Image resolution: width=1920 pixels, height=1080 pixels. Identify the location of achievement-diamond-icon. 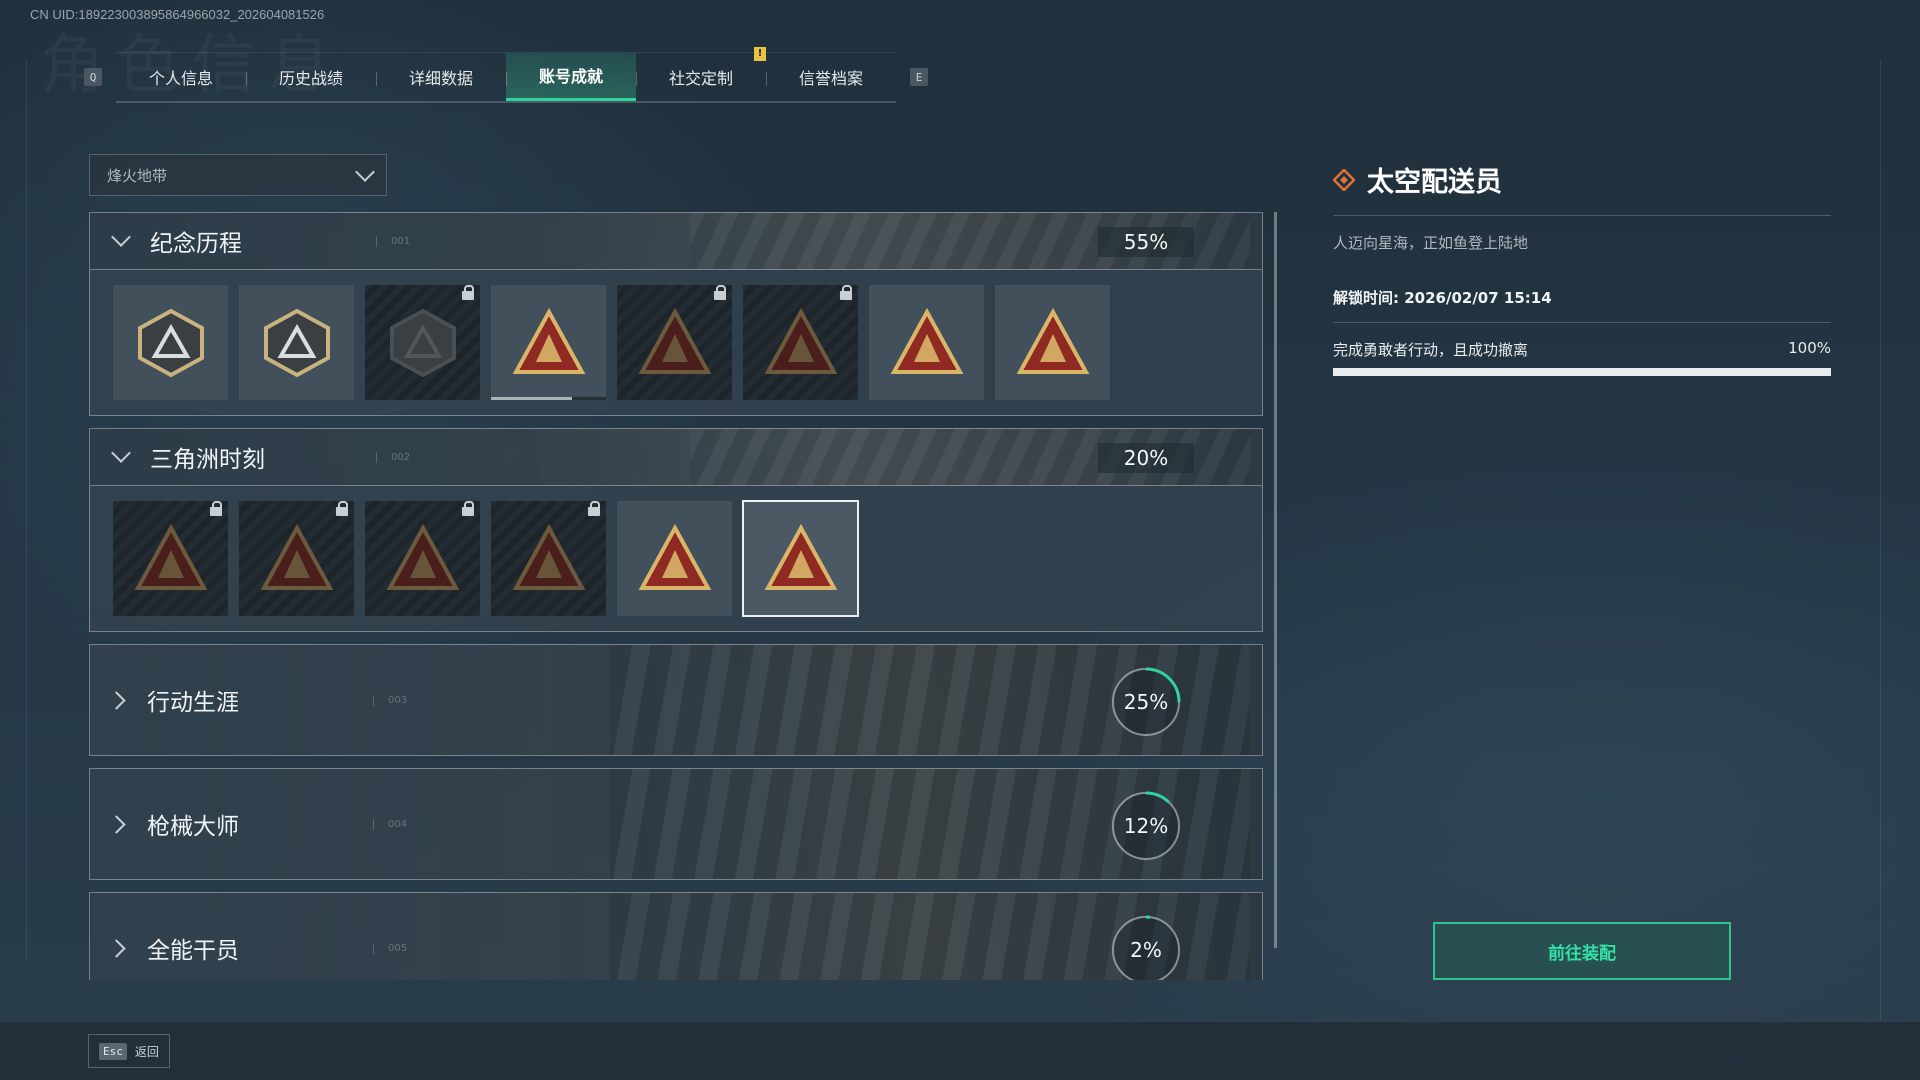
(1344, 179).